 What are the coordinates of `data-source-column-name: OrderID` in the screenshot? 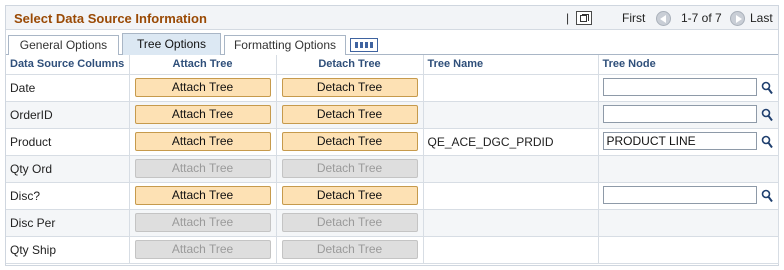 It's located at (68, 115).